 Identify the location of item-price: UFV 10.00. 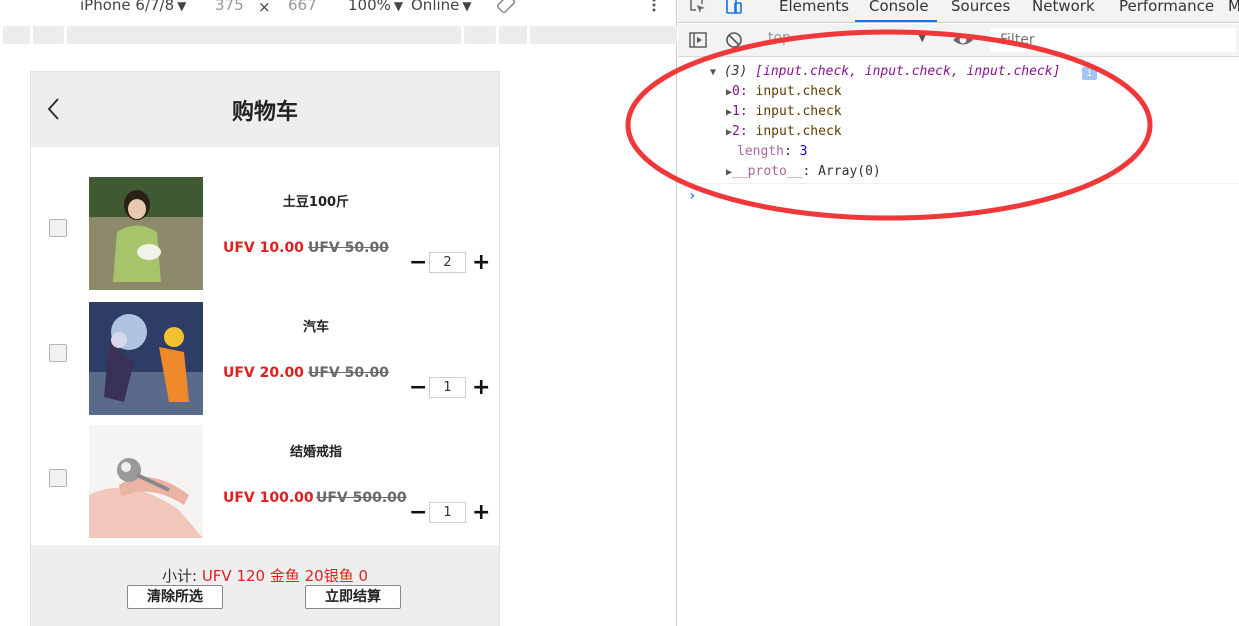
(263, 248).